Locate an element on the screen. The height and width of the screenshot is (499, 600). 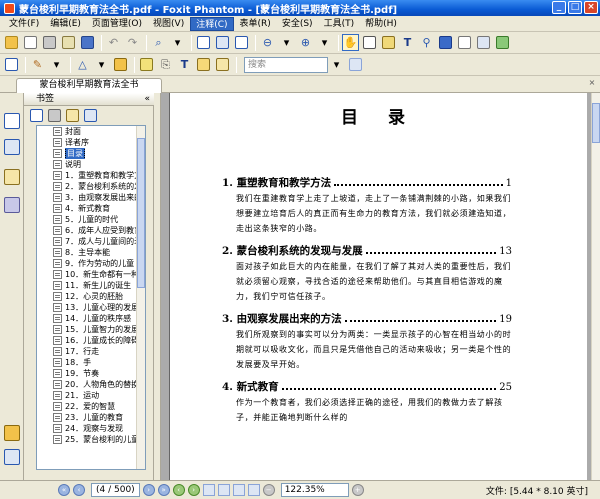
continuous-facing-icon is located at coordinates (253, 490).